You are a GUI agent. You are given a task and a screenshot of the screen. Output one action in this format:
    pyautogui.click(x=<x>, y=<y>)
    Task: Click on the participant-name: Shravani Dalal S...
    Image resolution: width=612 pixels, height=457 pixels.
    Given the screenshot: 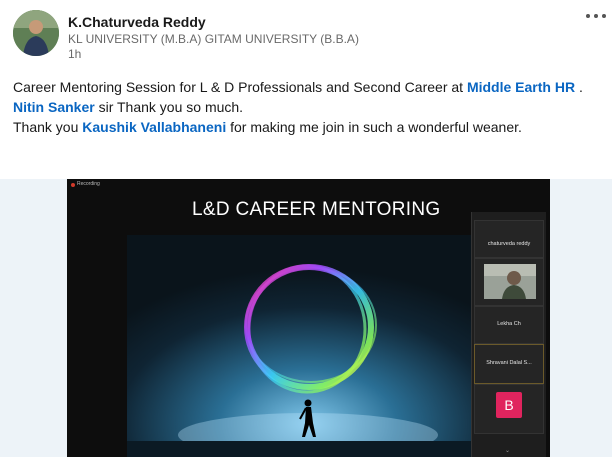 What is the action you would take?
    pyautogui.click(x=509, y=363)
    